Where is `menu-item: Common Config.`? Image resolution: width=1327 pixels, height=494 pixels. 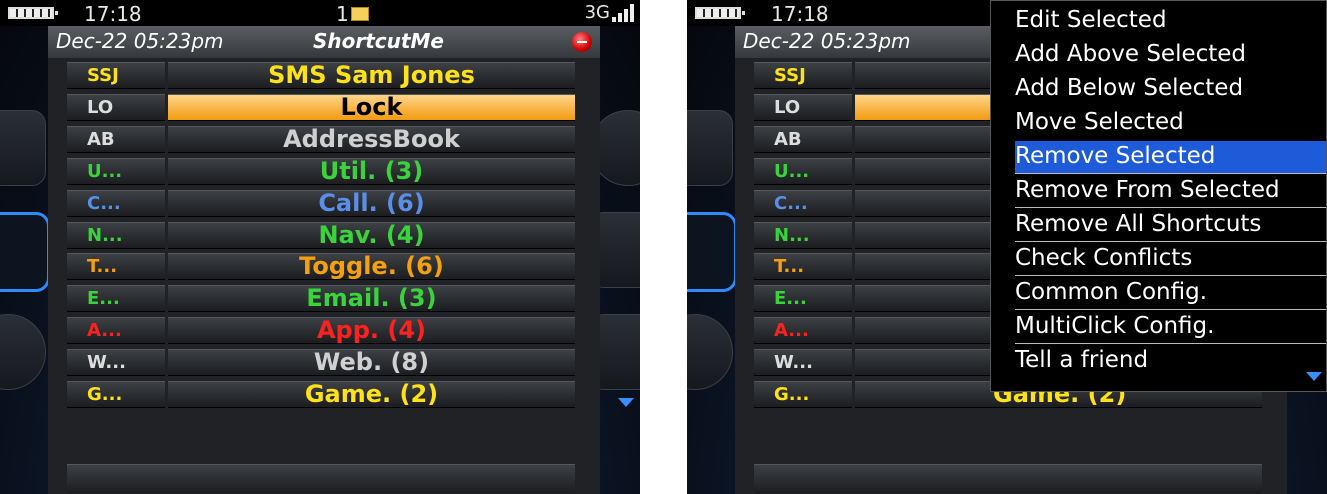 menu-item: Common Config. is located at coordinates (1170, 293).